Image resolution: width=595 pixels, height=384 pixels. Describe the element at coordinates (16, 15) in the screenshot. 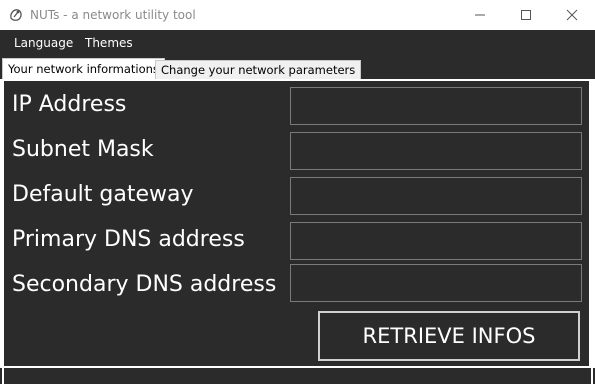

I see `app-logo-icon` at that location.